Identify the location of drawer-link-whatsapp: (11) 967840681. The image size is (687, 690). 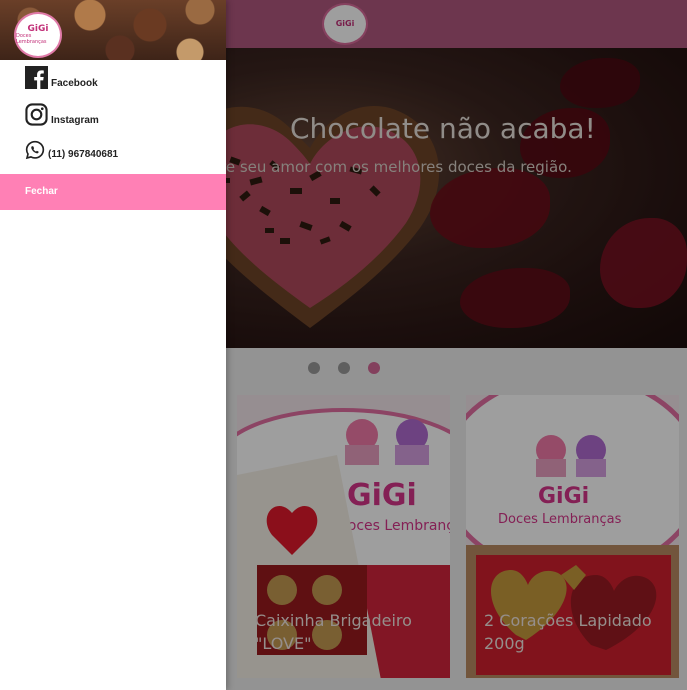
(71, 150).